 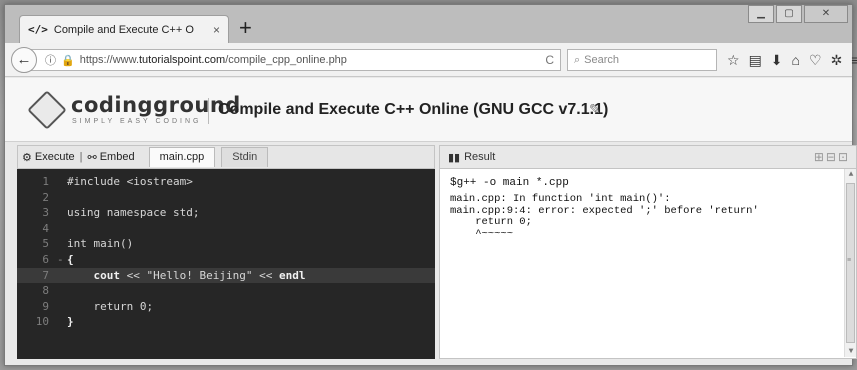 I want to click on code-text: int main(), so click(x=100, y=244).